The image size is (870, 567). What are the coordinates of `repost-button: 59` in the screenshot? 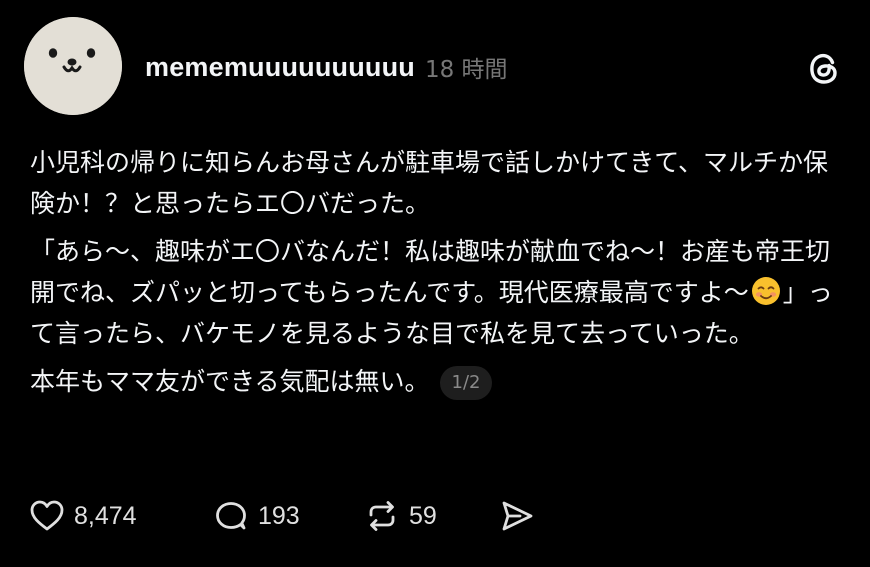 It's located at (430, 516).